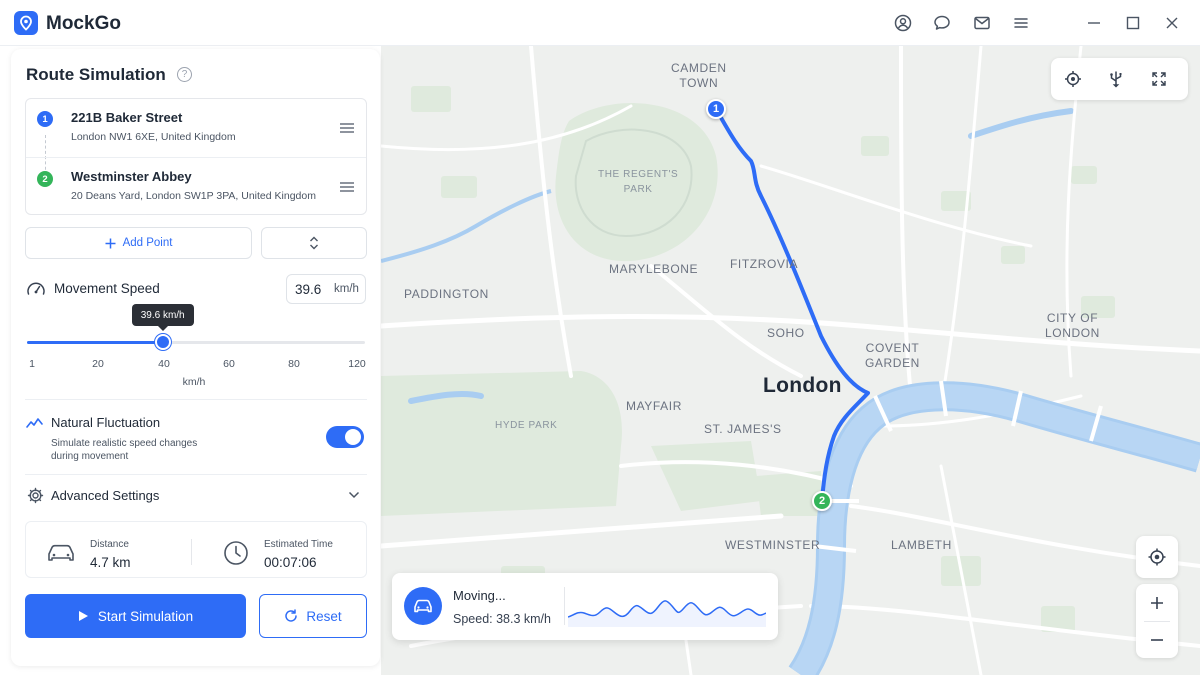  Describe the element at coordinates (95, 342) in the screenshot. I see `speed-slider-fill` at that location.